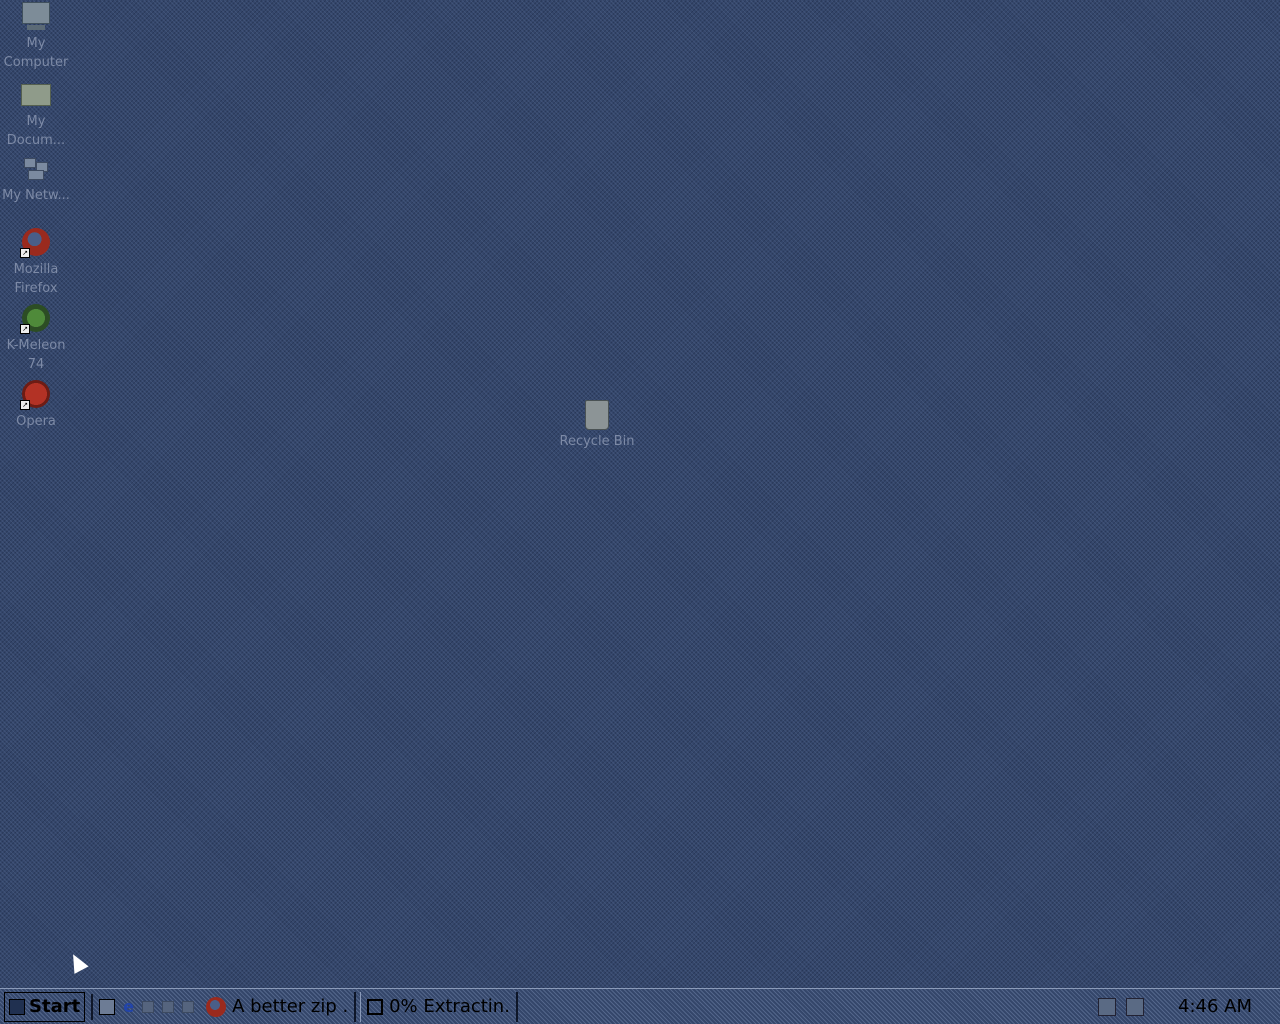 This screenshot has width=1280, height=1024. What do you see at coordinates (1215, 1006) in the screenshot?
I see `clock: 4:46 AM` at bounding box center [1215, 1006].